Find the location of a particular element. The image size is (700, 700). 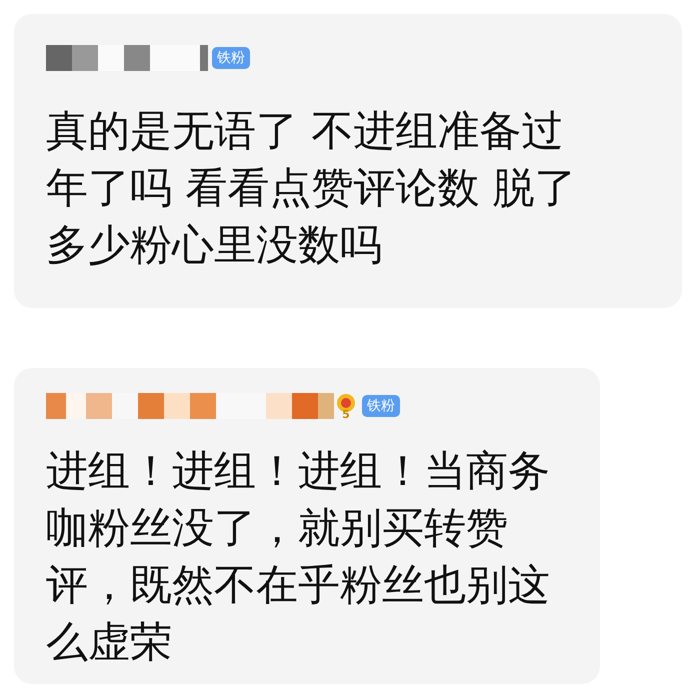

comment-text: 咖粉丝没了，就别买转赞 is located at coordinates (277, 528).